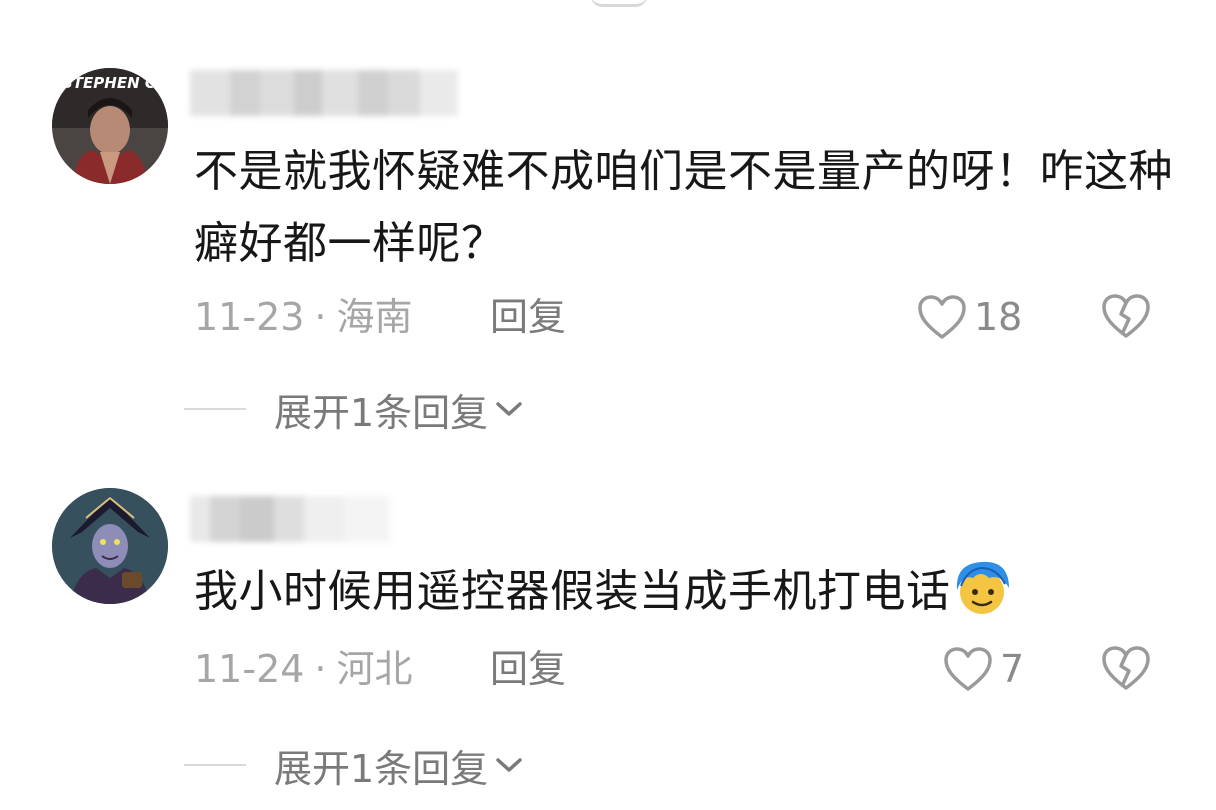  I want to click on avatar-caption: STEPHEN CHOW, so click(115, 83).